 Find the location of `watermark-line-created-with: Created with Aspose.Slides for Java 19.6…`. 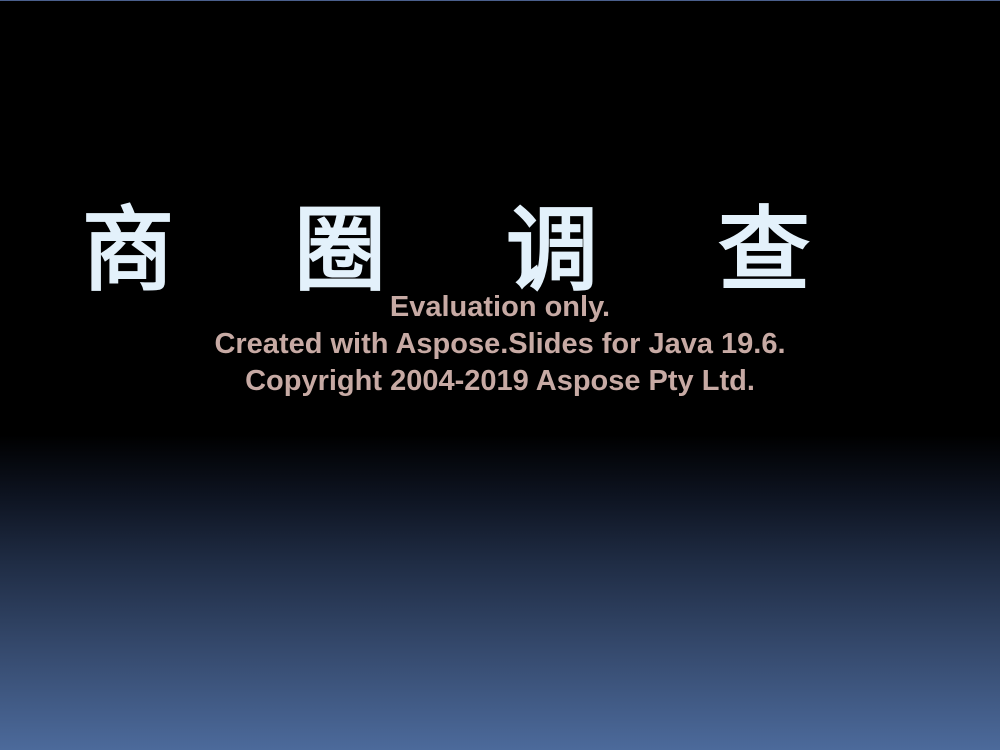

watermark-line-created-with: Created with Aspose.Slides for Java 19.6… is located at coordinates (500, 344).